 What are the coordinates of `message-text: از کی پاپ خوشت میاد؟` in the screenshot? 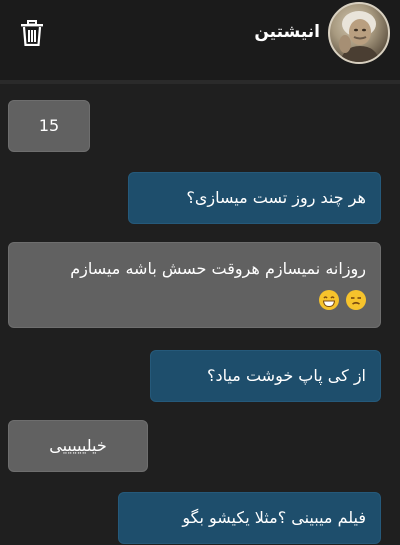 It's located at (286, 375).